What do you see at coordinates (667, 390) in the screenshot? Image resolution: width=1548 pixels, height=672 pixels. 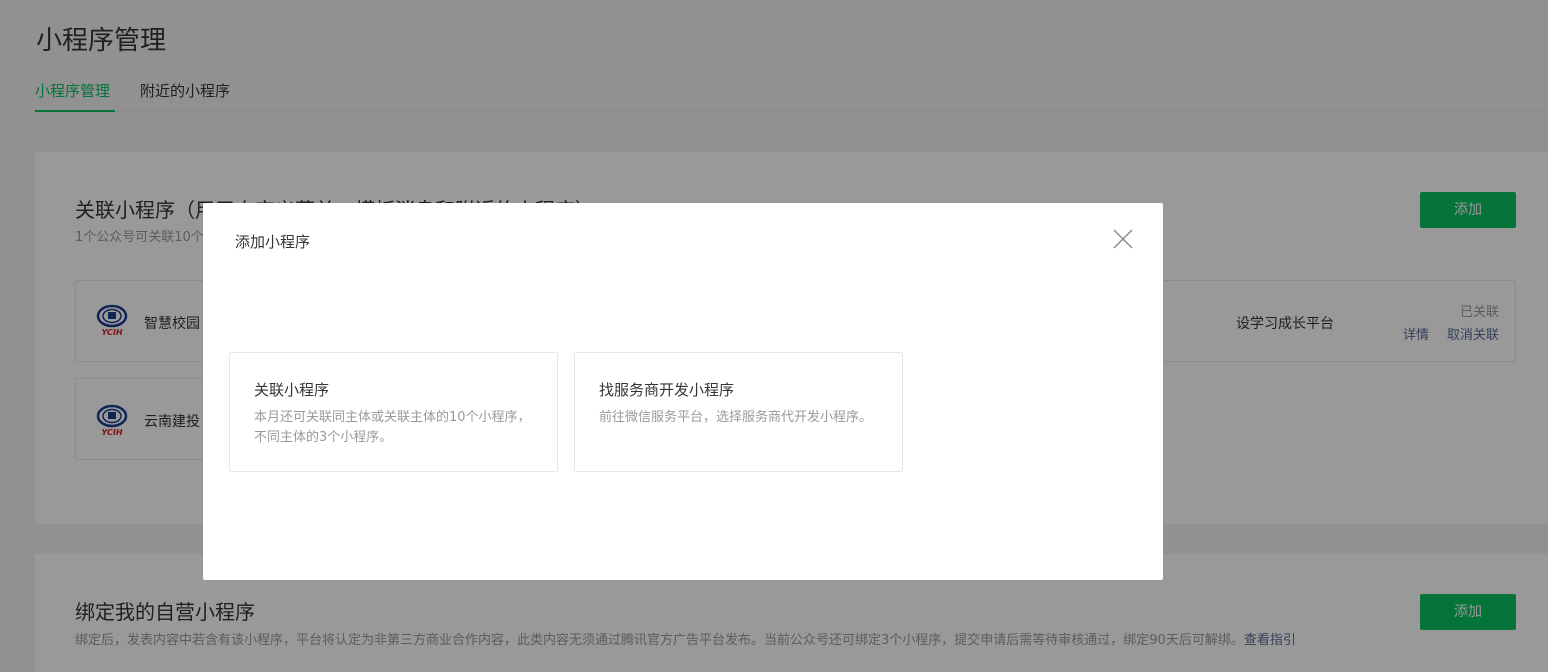 I see `option-title: 找服务商开发小程序` at bounding box center [667, 390].